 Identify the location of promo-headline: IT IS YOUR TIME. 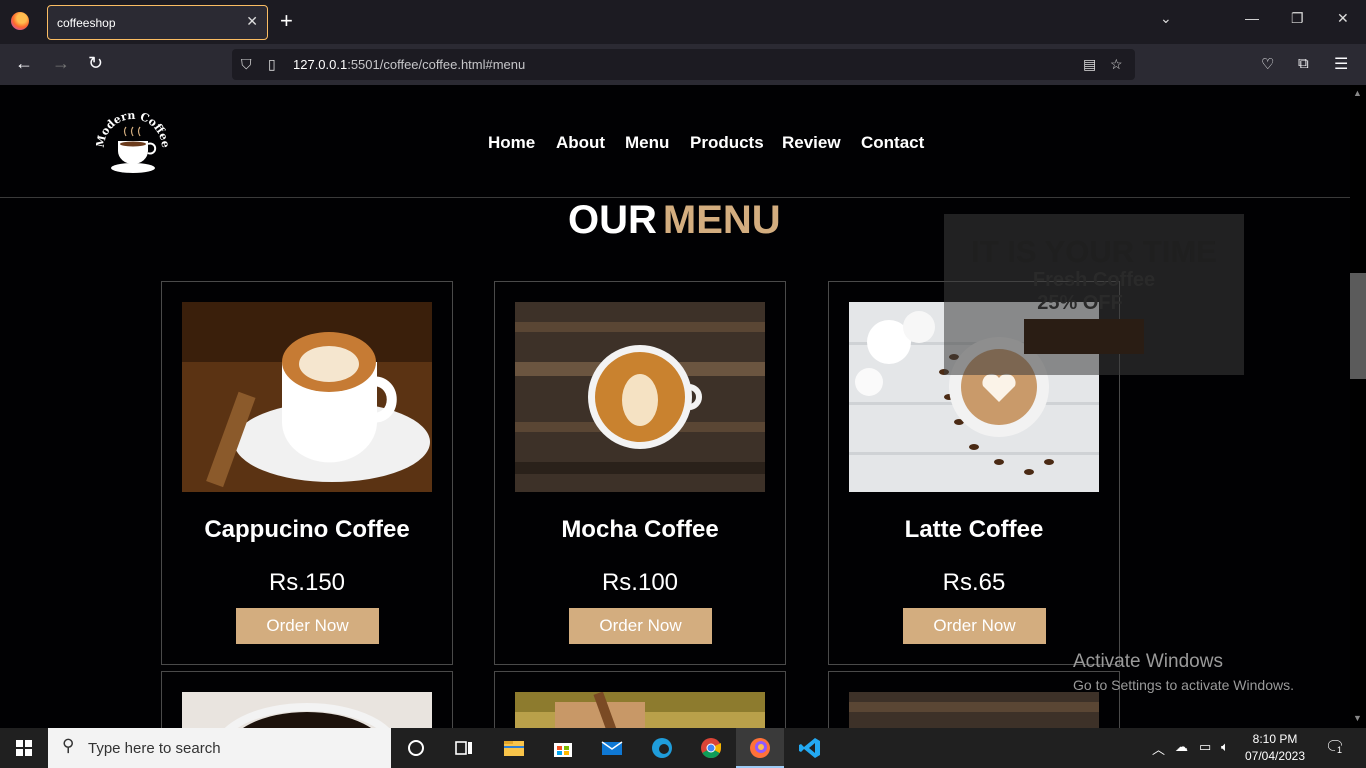
(1094, 251).